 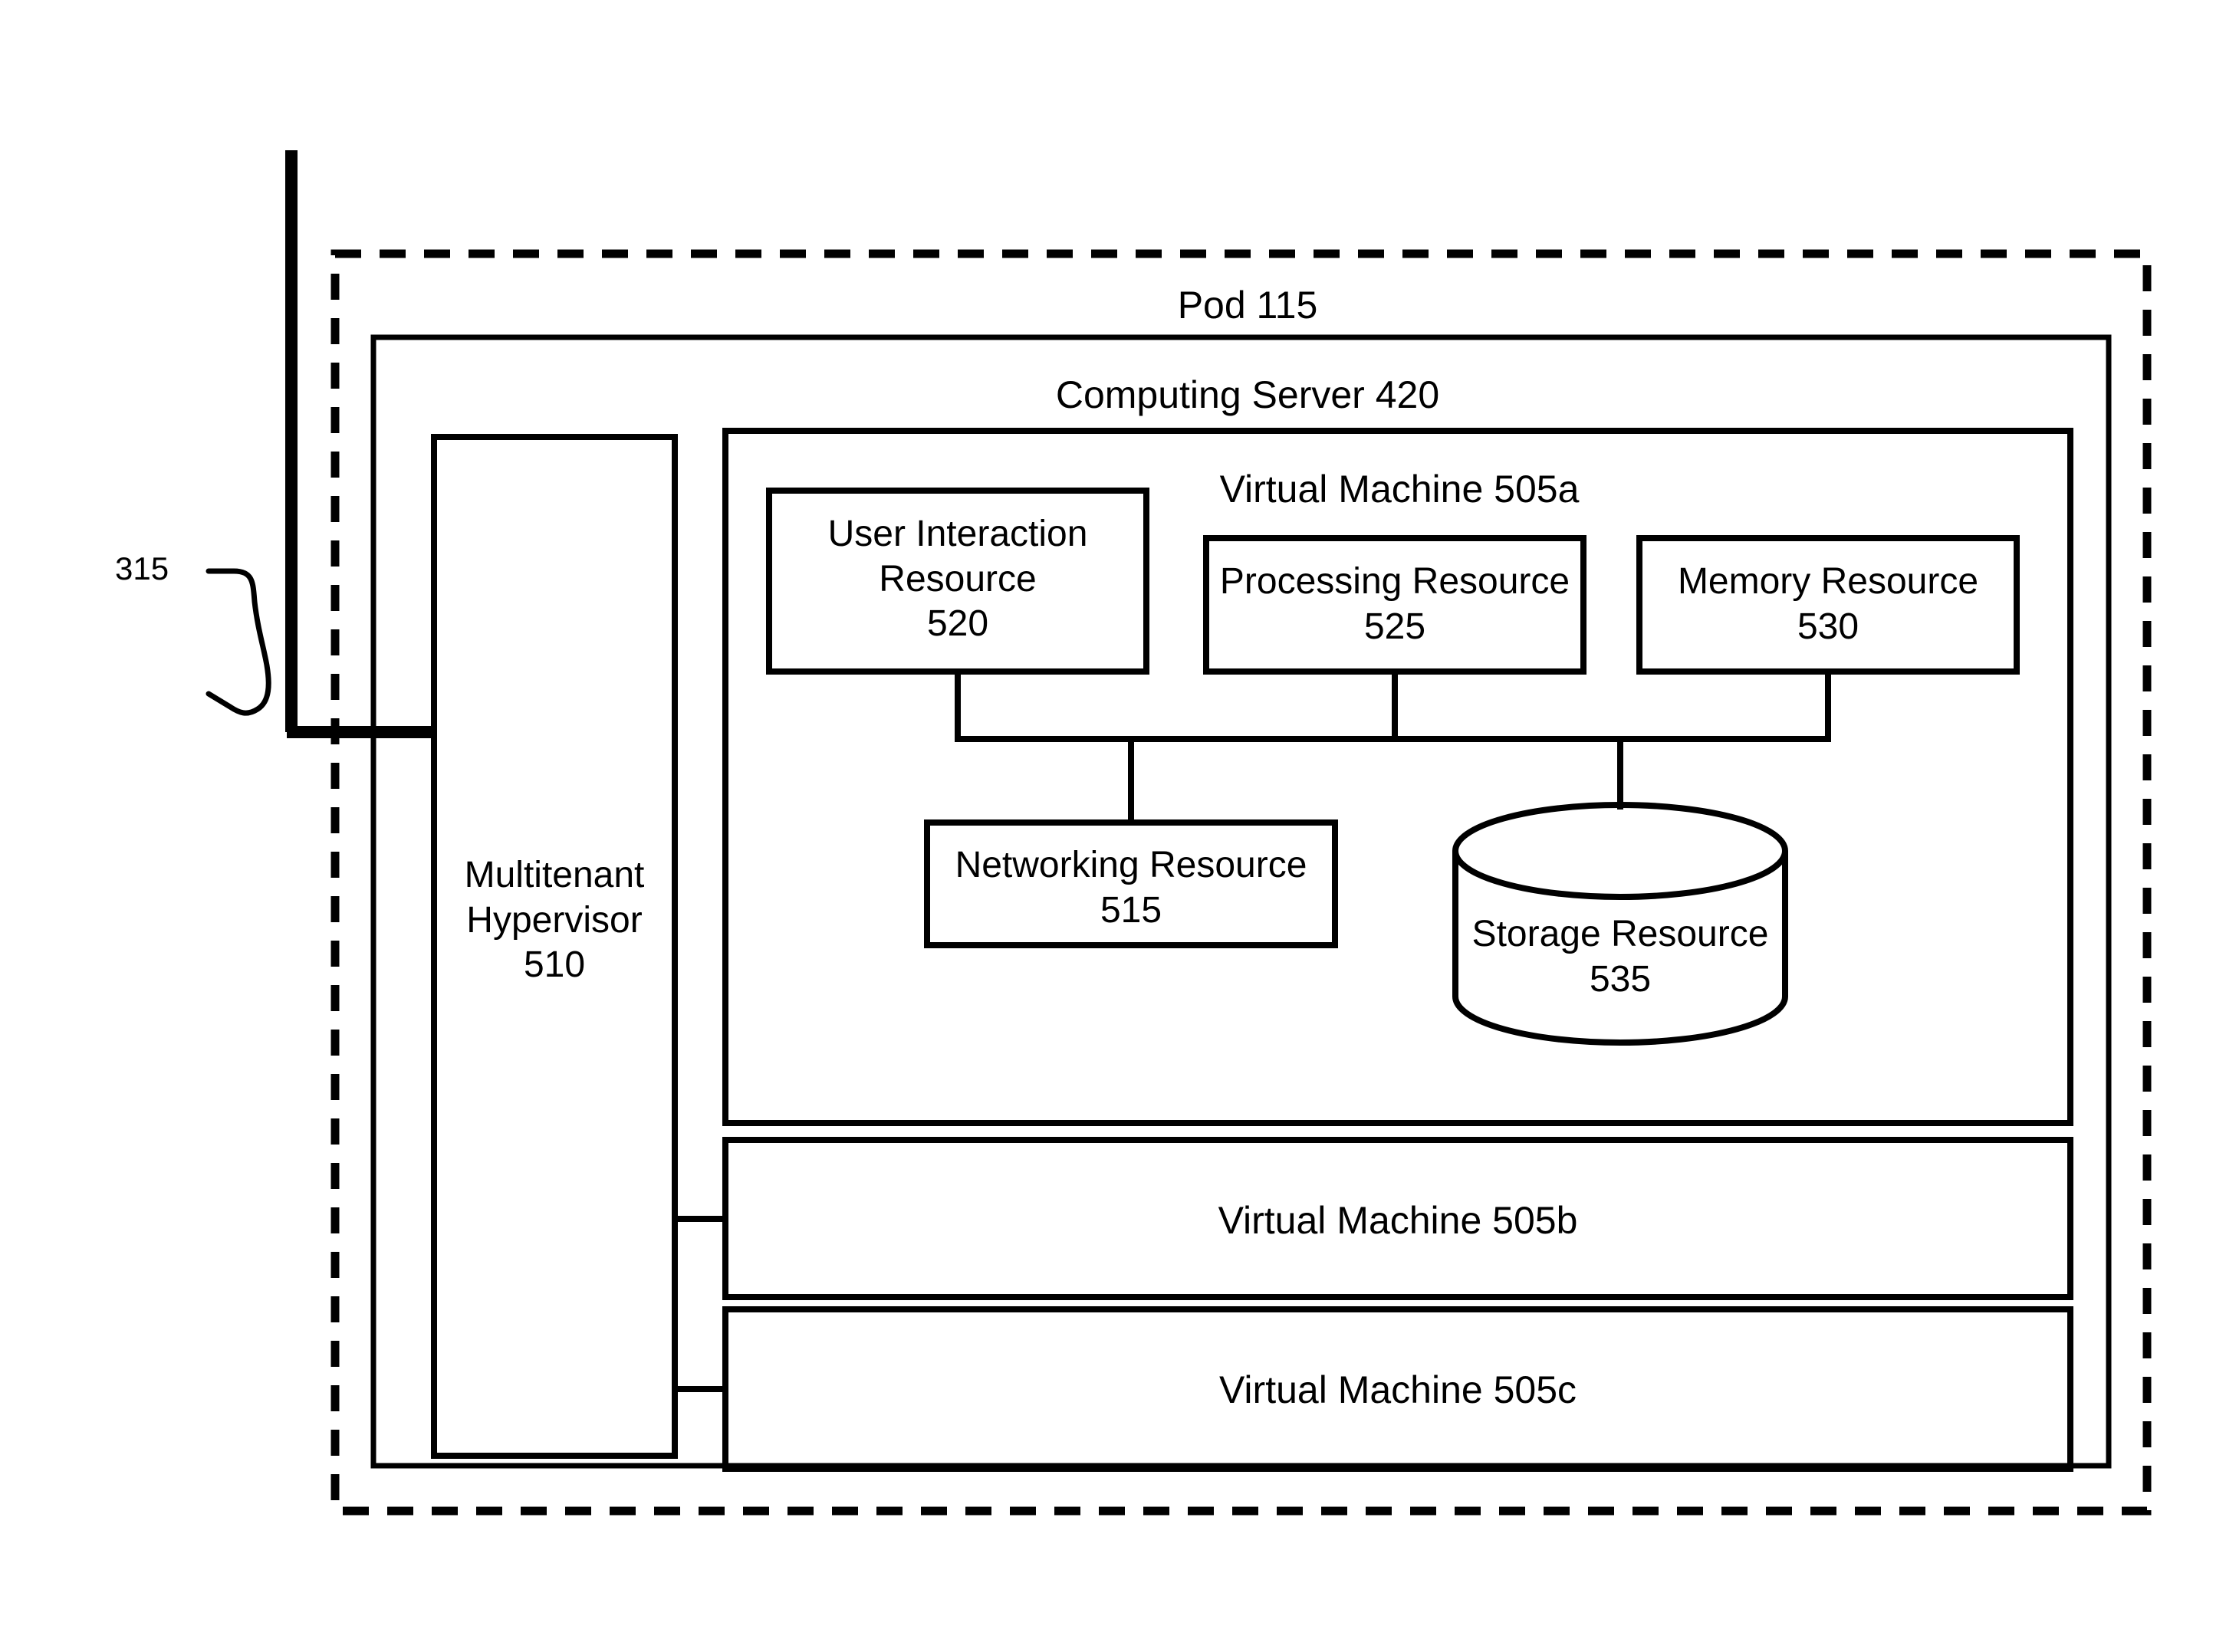 What do you see at coordinates (1620, 934) in the screenshot?
I see `storage-resource-line1: Storage Resource` at bounding box center [1620, 934].